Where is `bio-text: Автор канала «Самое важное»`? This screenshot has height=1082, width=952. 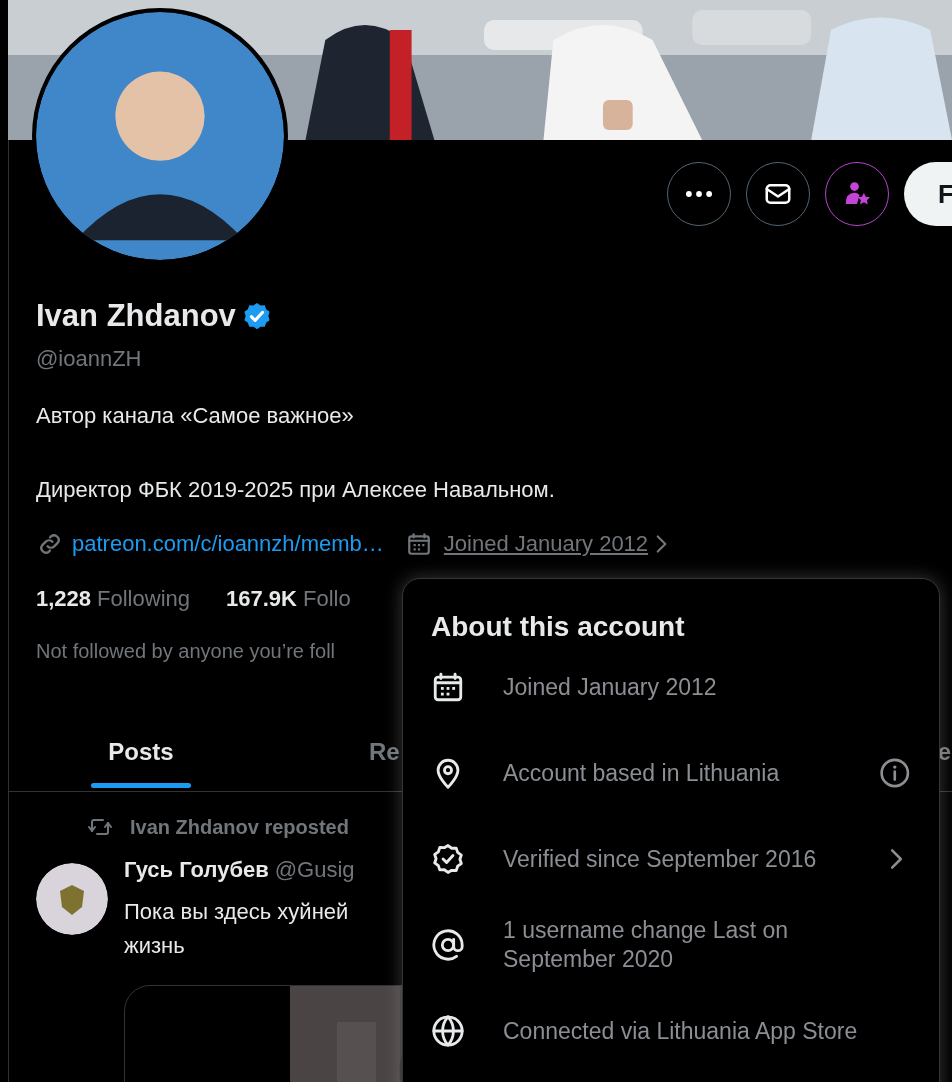 bio-text: Автор канала «Самое важное» is located at coordinates (195, 416).